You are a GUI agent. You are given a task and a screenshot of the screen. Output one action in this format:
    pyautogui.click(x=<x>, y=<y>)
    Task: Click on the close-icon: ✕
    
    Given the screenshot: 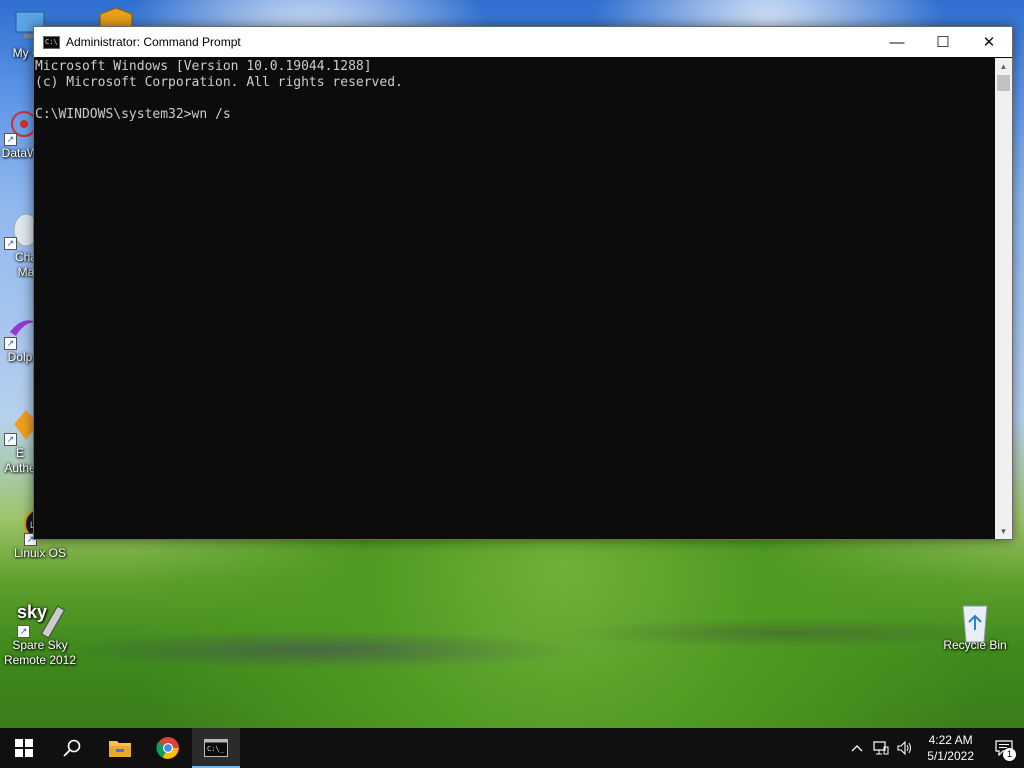 What is the action you would take?
    pyautogui.click(x=989, y=42)
    